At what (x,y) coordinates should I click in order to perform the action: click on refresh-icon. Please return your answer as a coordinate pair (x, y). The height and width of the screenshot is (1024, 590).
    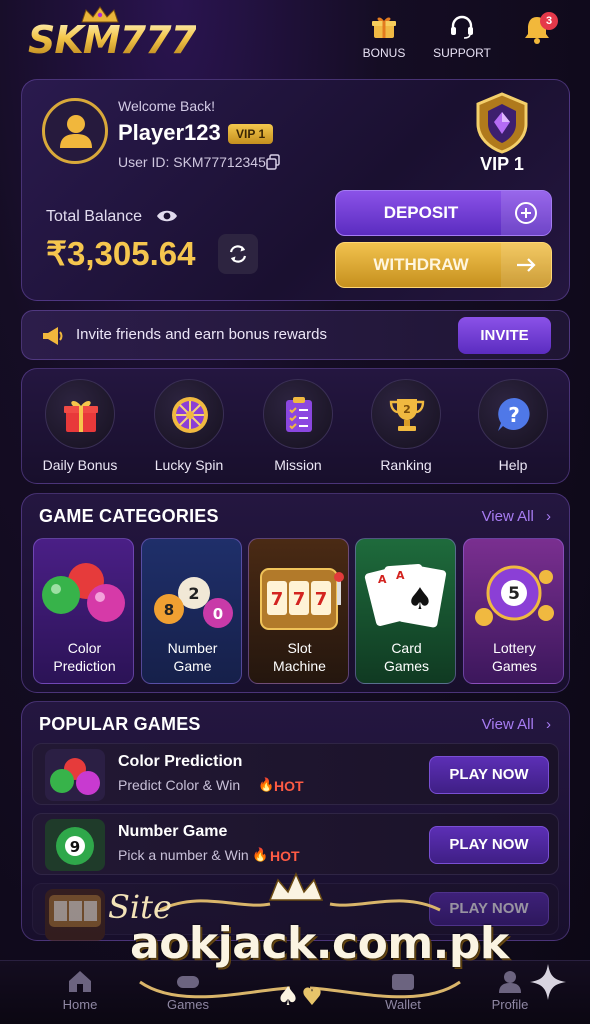
    Looking at the image, I should click on (238, 254).